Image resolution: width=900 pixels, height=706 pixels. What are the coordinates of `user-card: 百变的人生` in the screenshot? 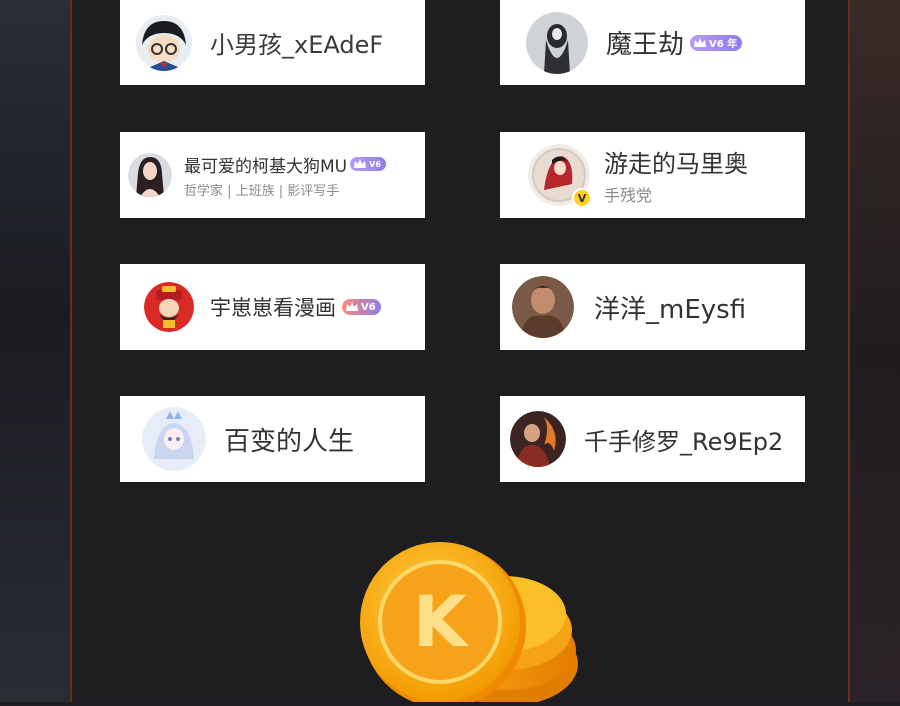 It's located at (272, 439).